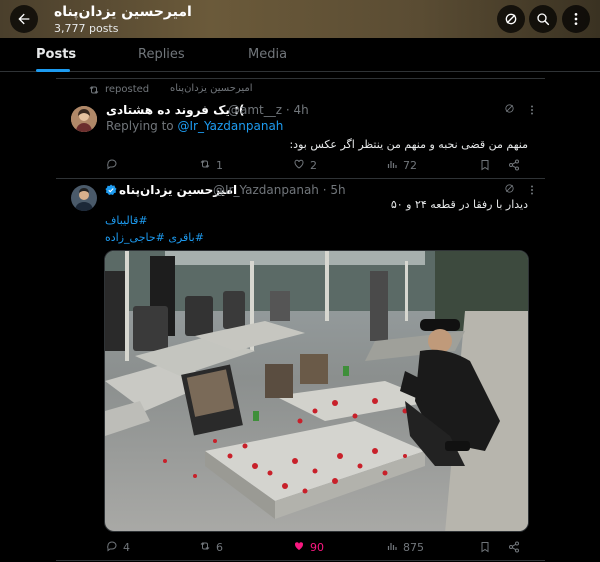 The image size is (600, 562). Describe the element at coordinates (308, 547) in the screenshot. I see `like-button: 90` at that location.